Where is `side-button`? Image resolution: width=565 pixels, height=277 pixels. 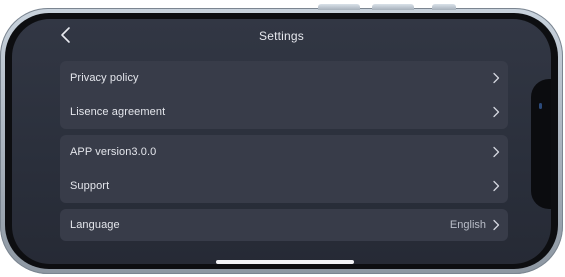 side-button is located at coordinates (444, 7).